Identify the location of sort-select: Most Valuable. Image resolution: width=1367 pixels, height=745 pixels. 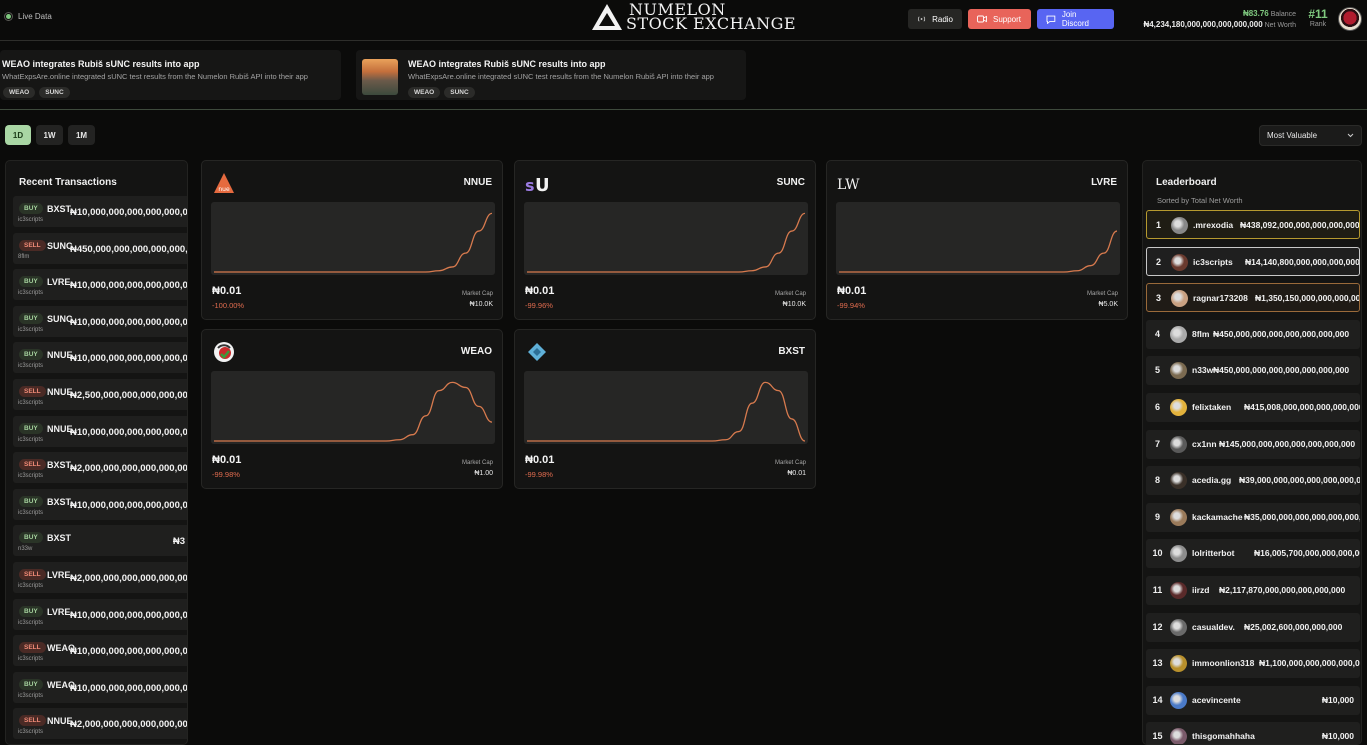
(1310, 135).